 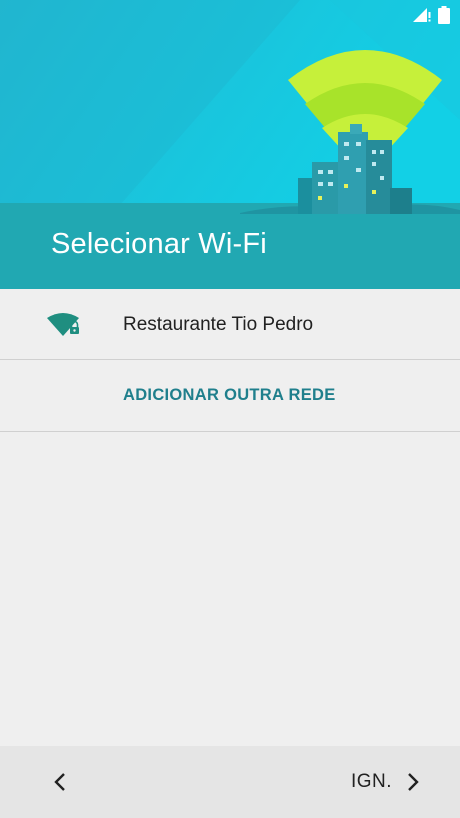 I want to click on status-bar, so click(x=431, y=15).